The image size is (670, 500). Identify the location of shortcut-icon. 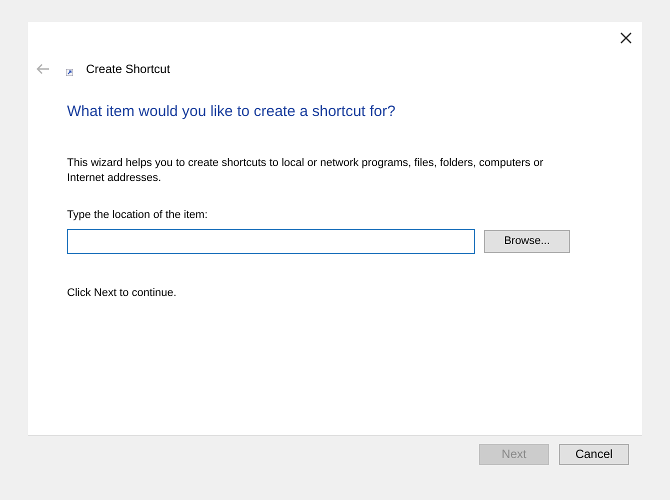
(69, 72).